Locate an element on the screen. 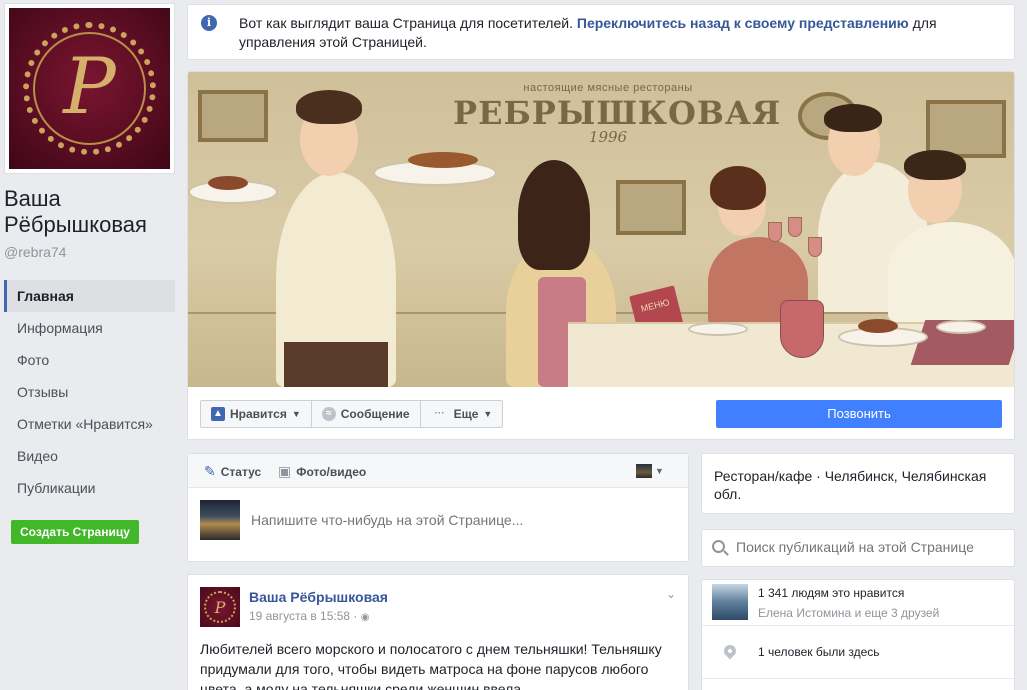 This screenshot has height=690, width=1027. like-button: ▲ Нравится ▼ is located at coordinates (256, 414).